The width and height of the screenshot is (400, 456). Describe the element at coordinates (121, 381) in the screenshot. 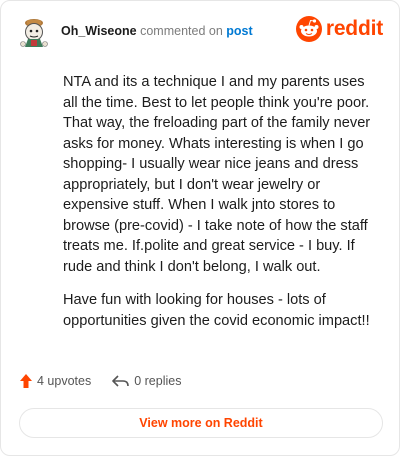

I see `reply-arrow-icon` at that location.